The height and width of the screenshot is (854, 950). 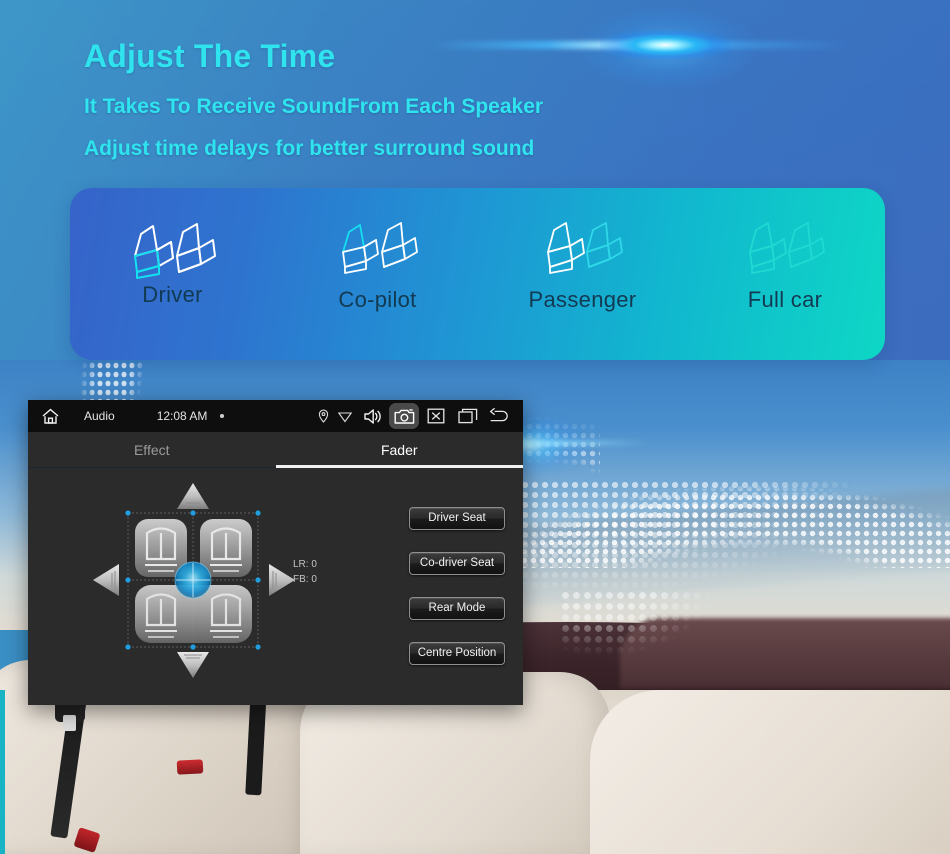 I want to click on app-label: Audio, so click(x=99, y=416).